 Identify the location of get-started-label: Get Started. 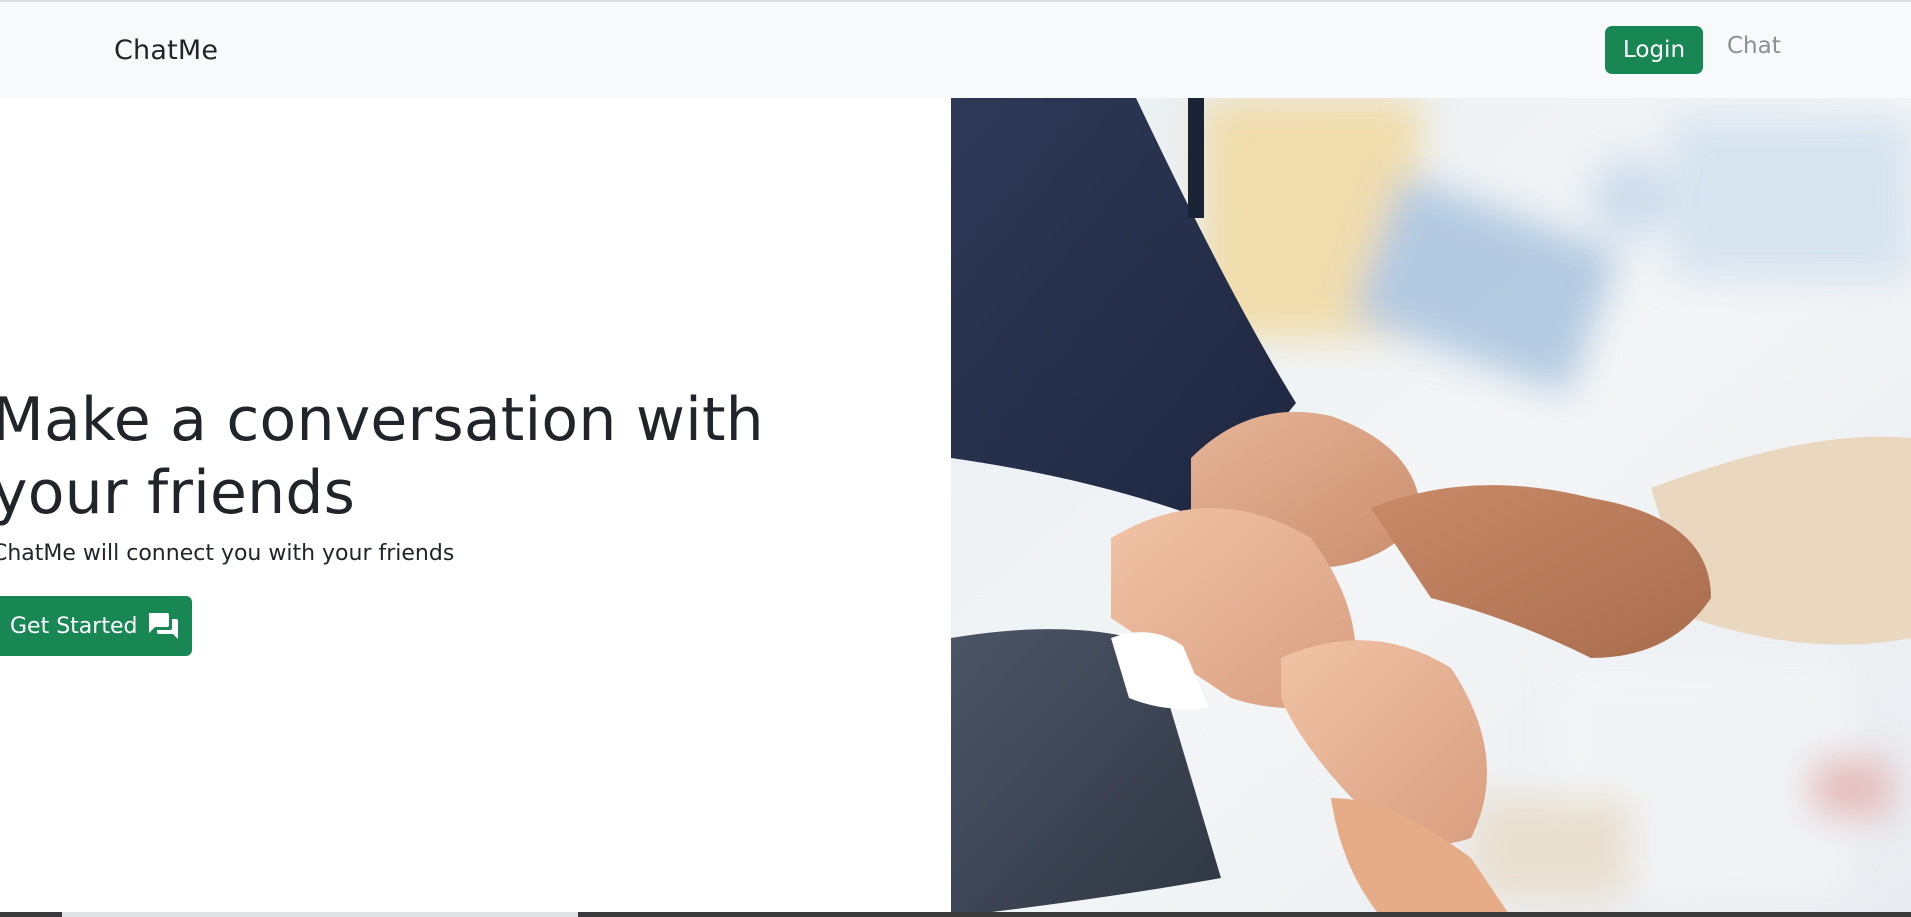
(74, 626).